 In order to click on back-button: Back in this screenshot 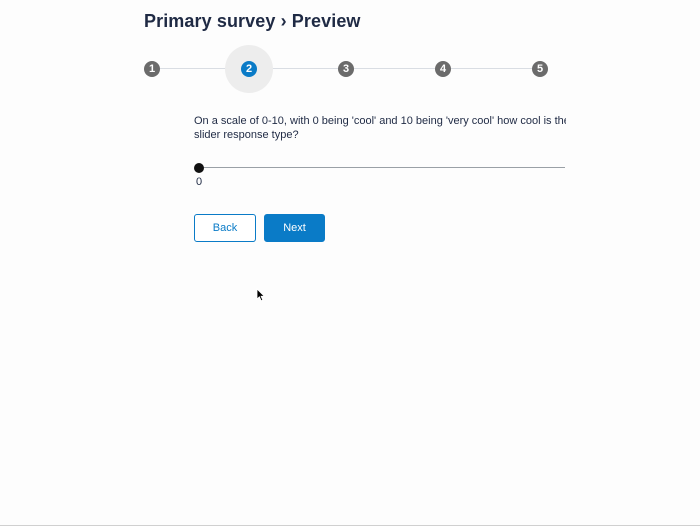, I will do `click(225, 228)`.